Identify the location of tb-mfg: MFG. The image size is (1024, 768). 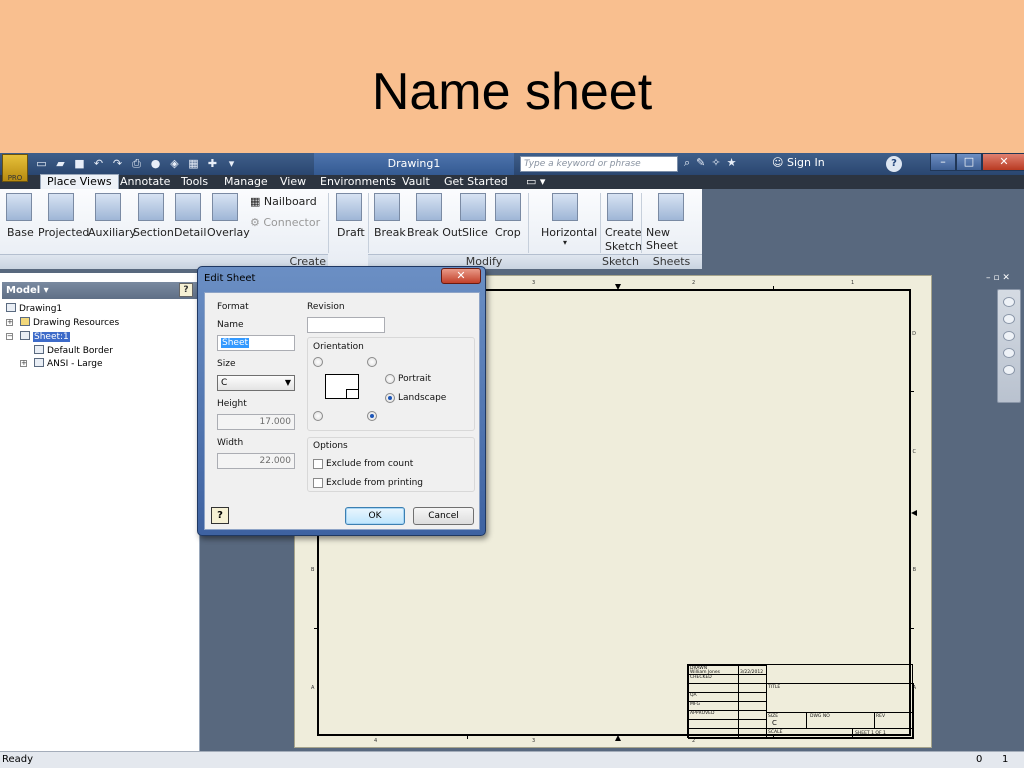
(695, 704).